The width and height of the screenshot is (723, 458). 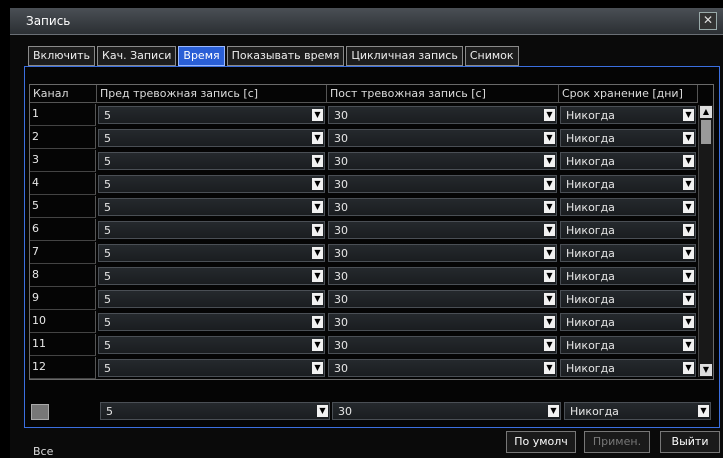 I want to click on all-post-alarm-select: 30 ▼, so click(x=446, y=411).